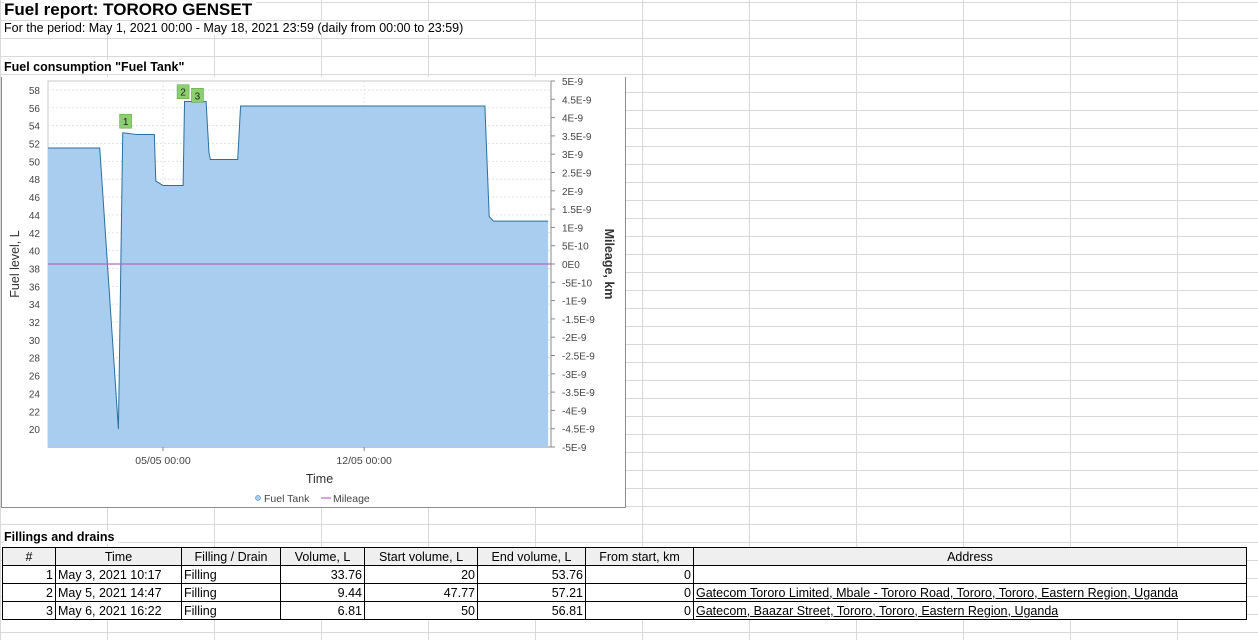 This screenshot has height=640, width=1258. What do you see at coordinates (573, 155) in the screenshot?
I see `y2-tick-label: 3E-9` at bounding box center [573, 155].